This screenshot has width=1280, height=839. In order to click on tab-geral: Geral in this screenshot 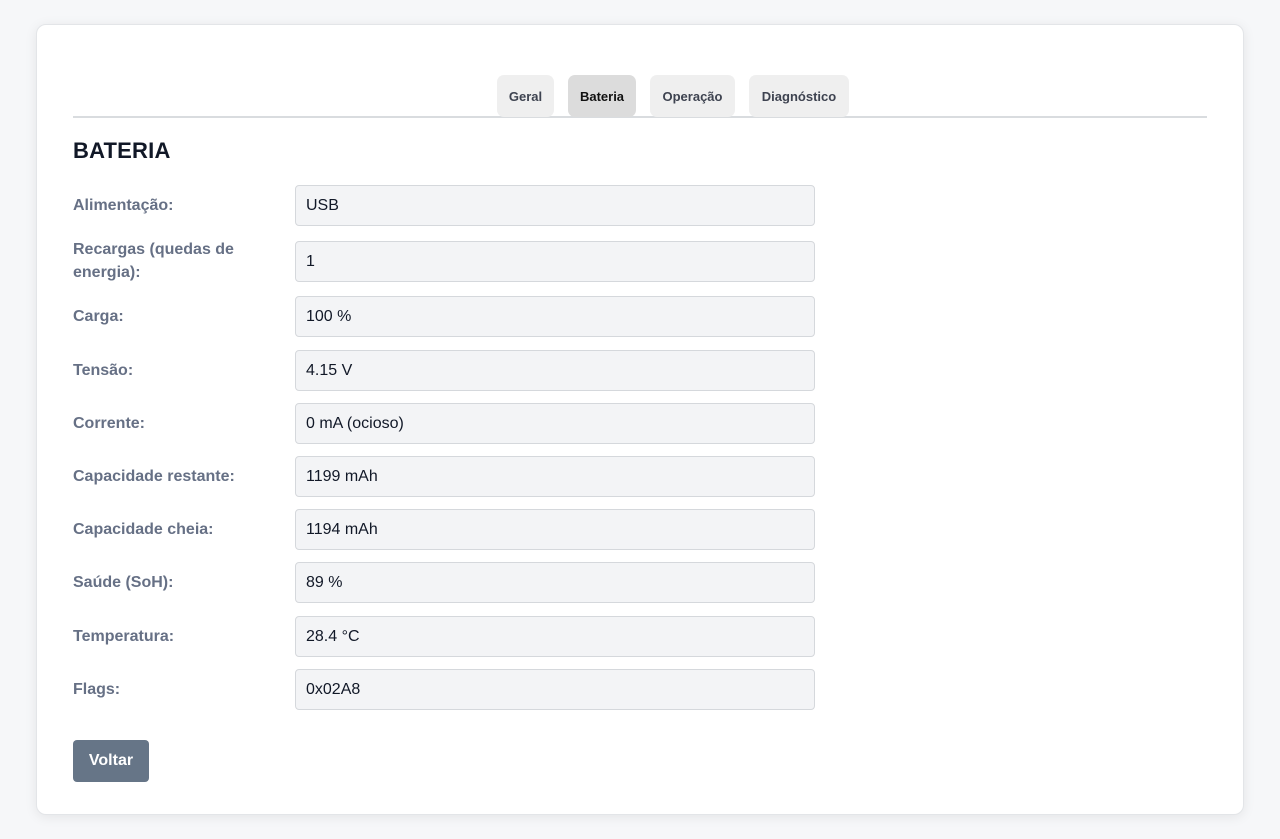, I will do `click(525, 96)`.